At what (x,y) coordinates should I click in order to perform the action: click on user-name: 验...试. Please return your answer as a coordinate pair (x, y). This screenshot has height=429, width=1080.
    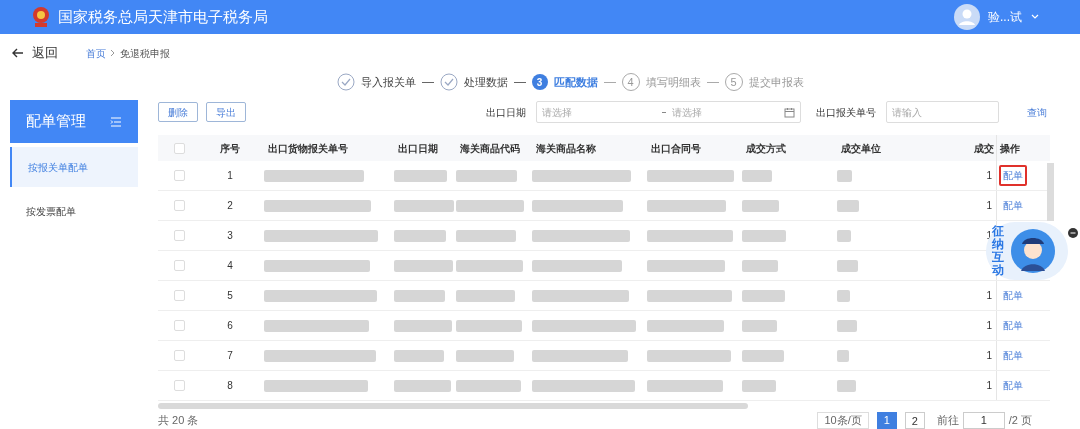
    Looking at the image, I should click on (1005, 17).